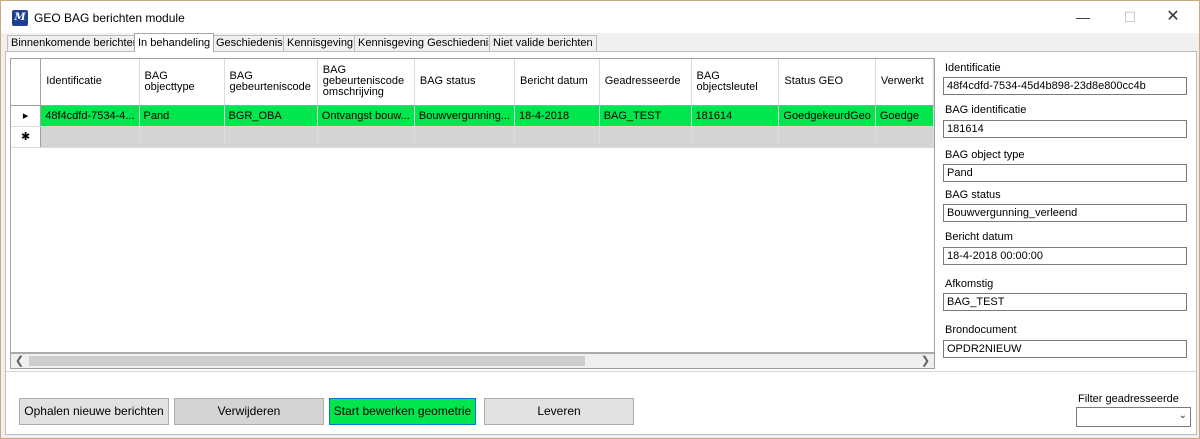 This screenshot has width=1200, height=439. I want to click on leveren-button: Leveren, so click(559, 411).